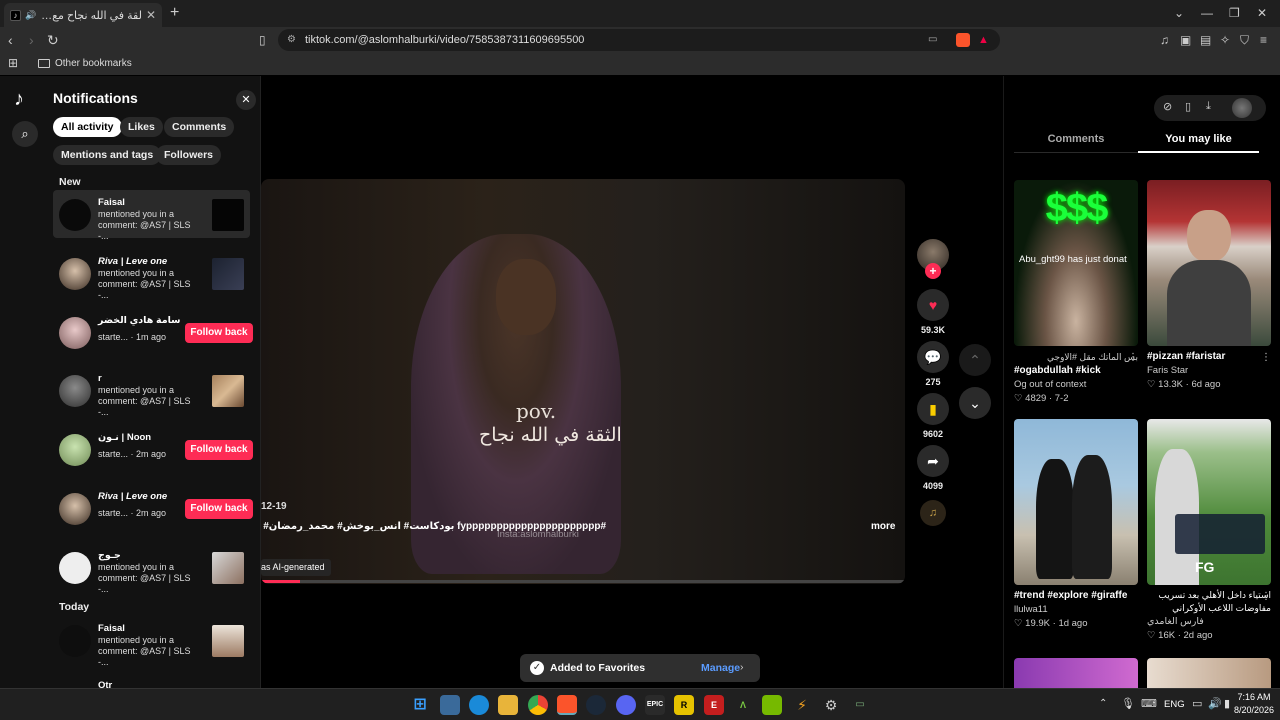  I want to click on explore-icon: ⊘, so click(1167, 106).